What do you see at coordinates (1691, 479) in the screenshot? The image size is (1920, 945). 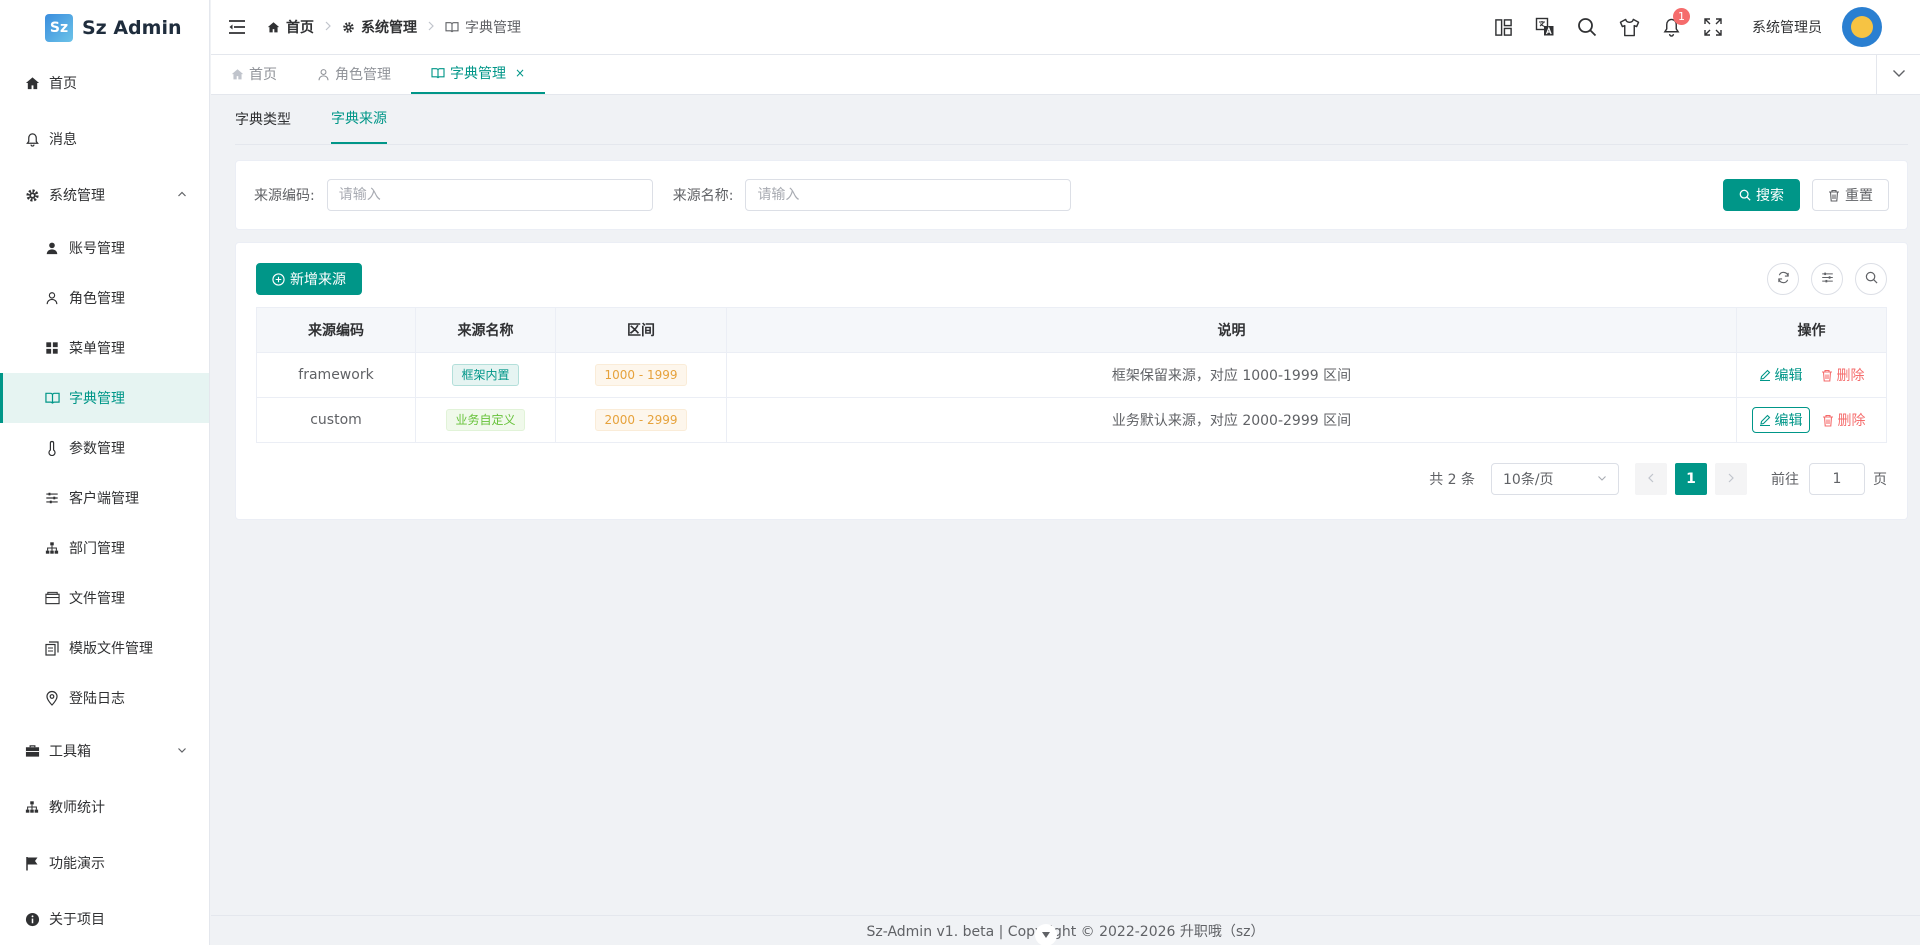 I see `page-number-button: 1` at bounding box center [1691, 479].